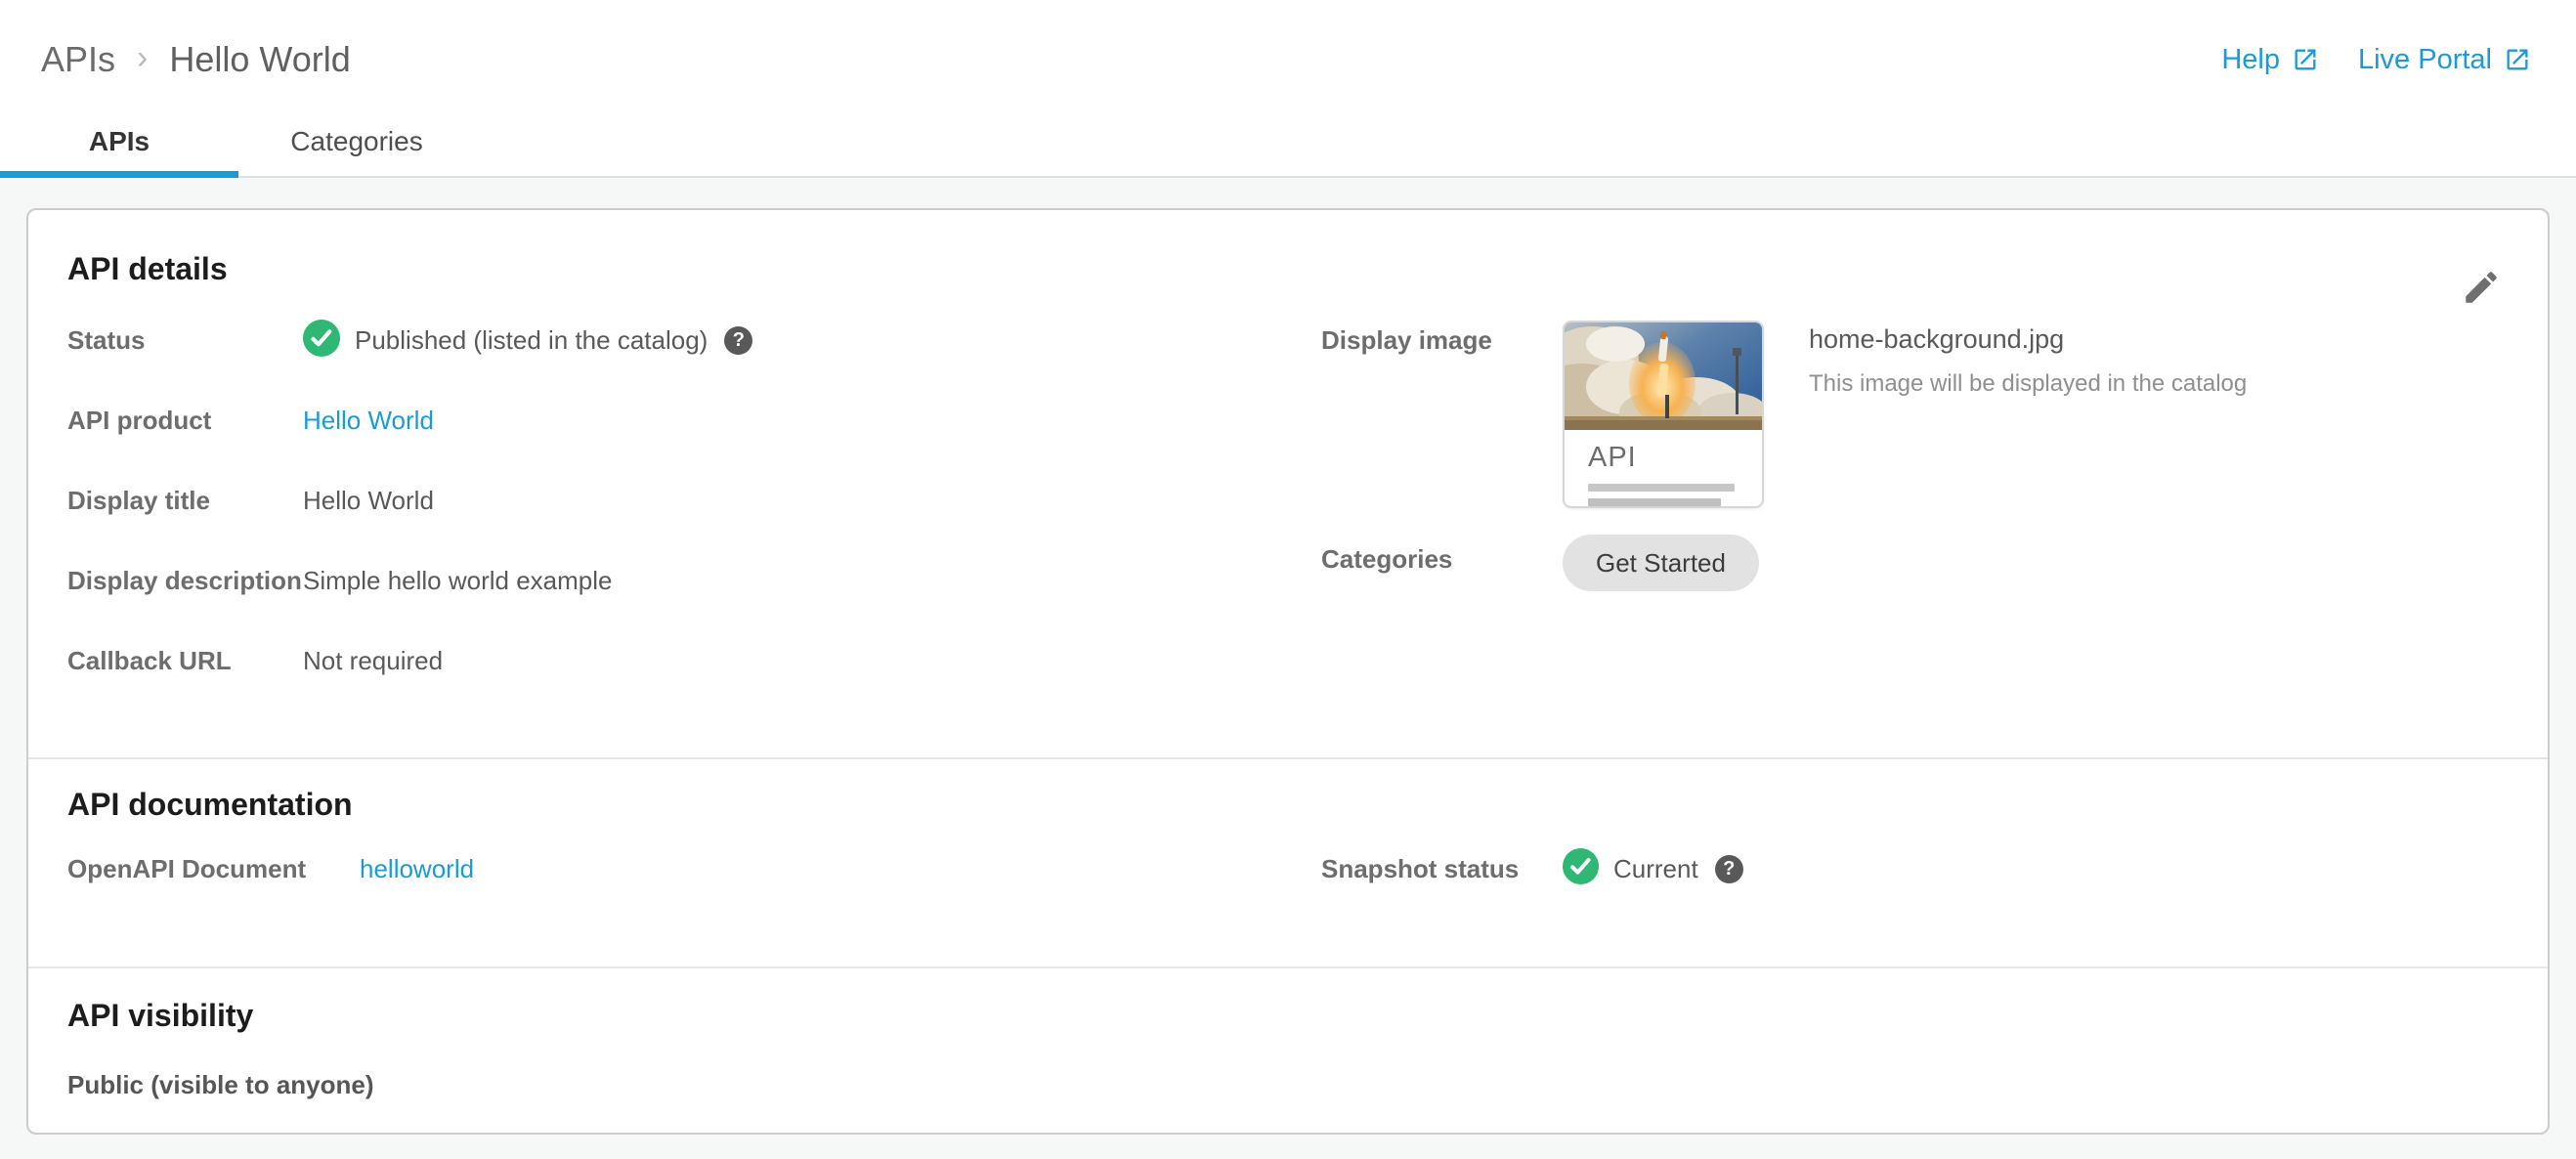 This screenshot has height=1159, width=2576. I want to click on callback-url-label: Callback URL, so click(149, 660).